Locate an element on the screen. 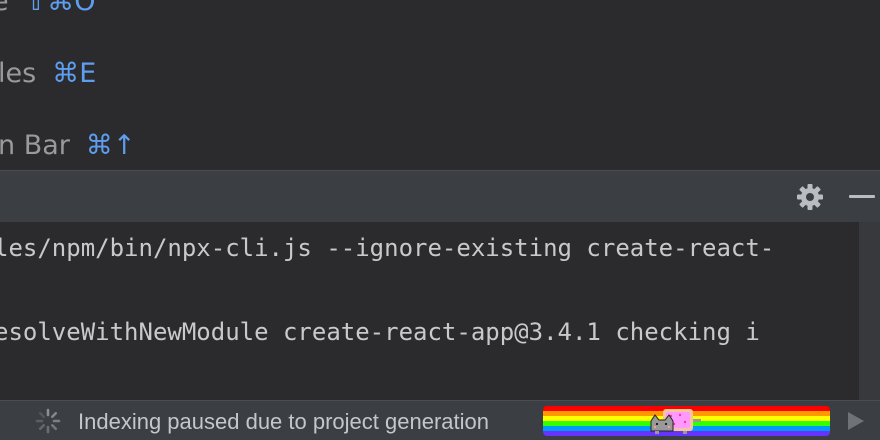 This screenshot has height=440, width=880. hint-shortcut: ⌘↑ is located at coordinates (110, 145).